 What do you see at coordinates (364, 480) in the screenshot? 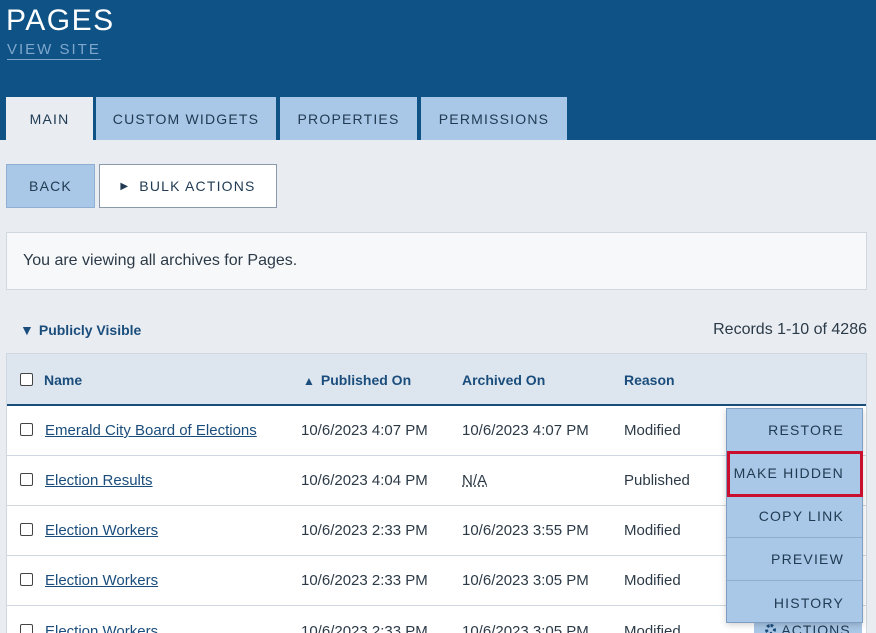
I see `row-published-on: 10/6/2023 4:04 PM` at bounding box center [364, 480].